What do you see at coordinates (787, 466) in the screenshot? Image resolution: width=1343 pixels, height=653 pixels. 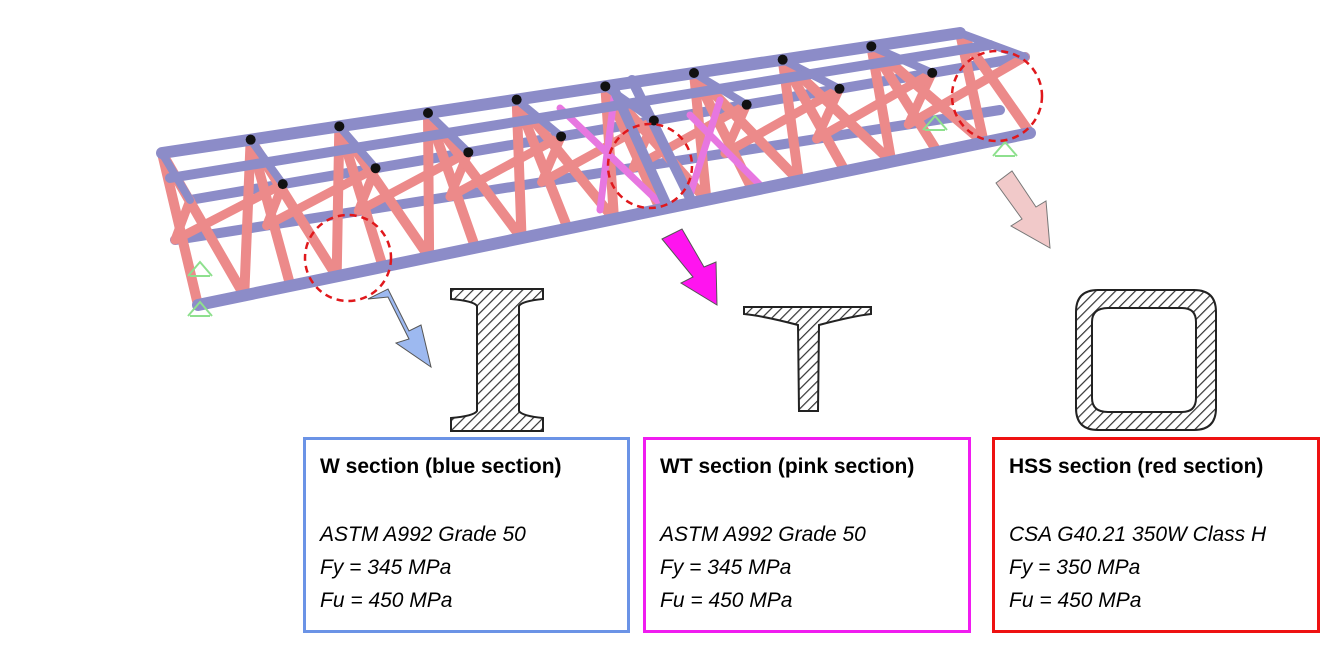 I see `wt-section-title: WT section (pink section)` at bounding box center [787, 466].